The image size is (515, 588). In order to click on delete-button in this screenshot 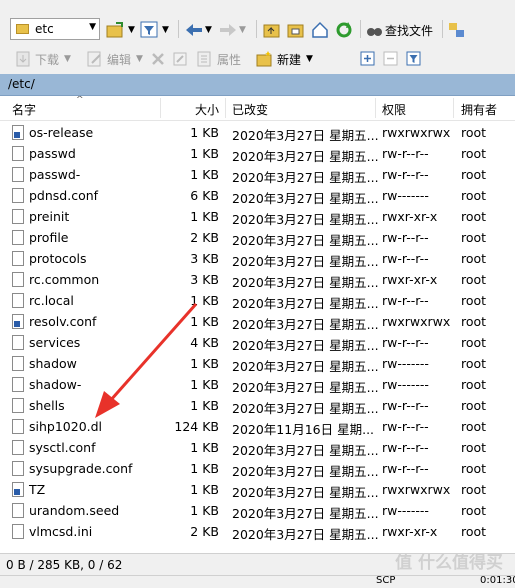, I will do `click(158, 59)`.